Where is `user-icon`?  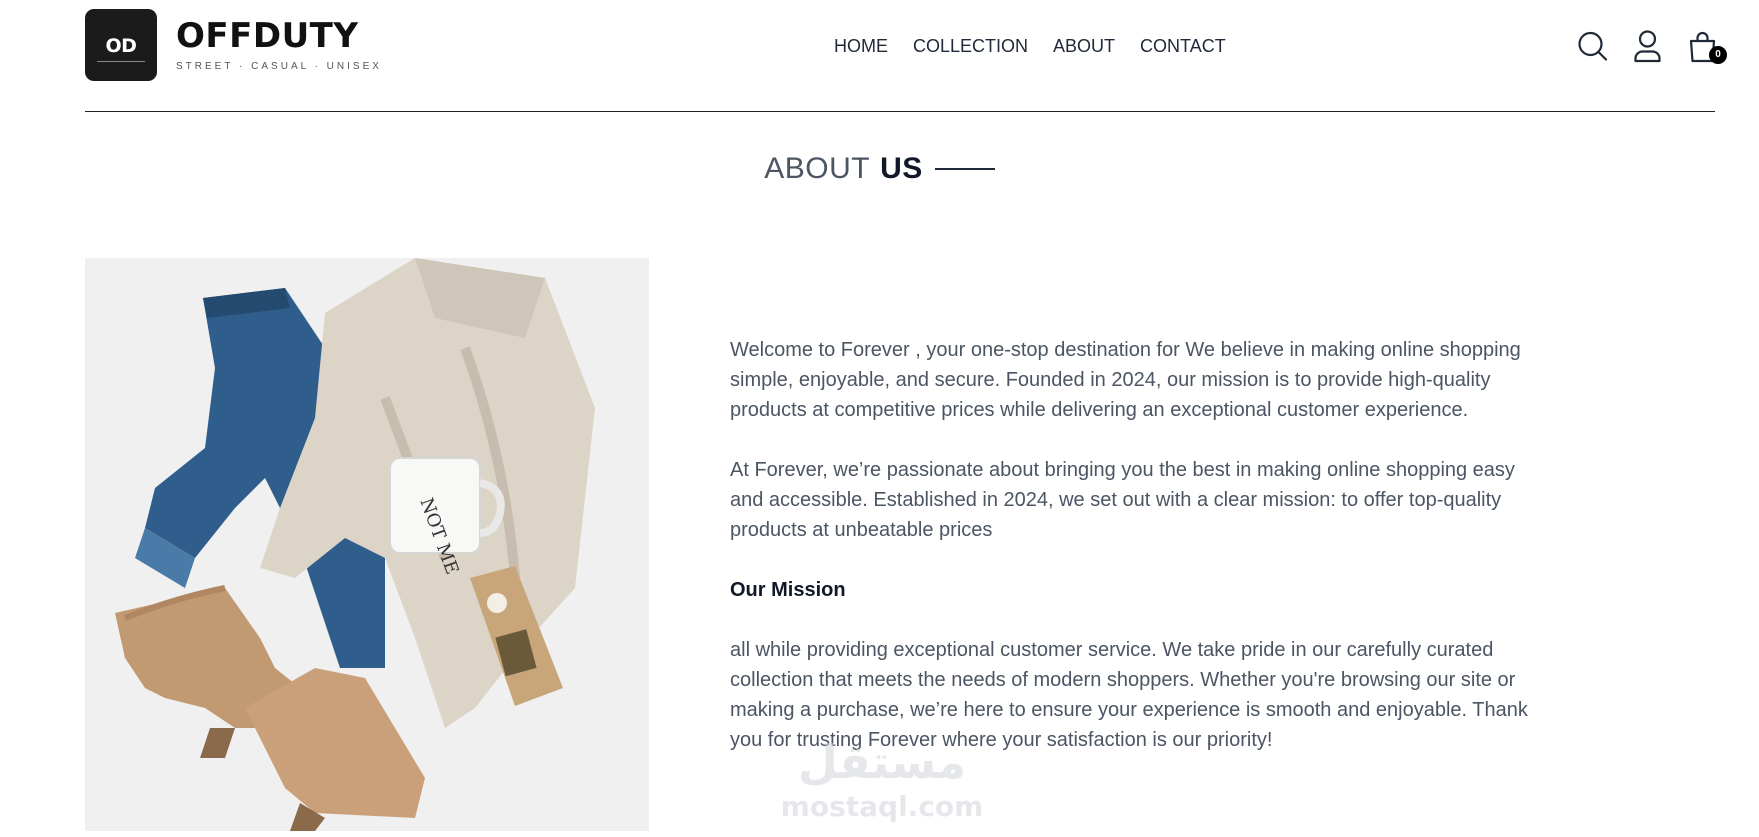
user-icon is located at coordinates (1647, 46).